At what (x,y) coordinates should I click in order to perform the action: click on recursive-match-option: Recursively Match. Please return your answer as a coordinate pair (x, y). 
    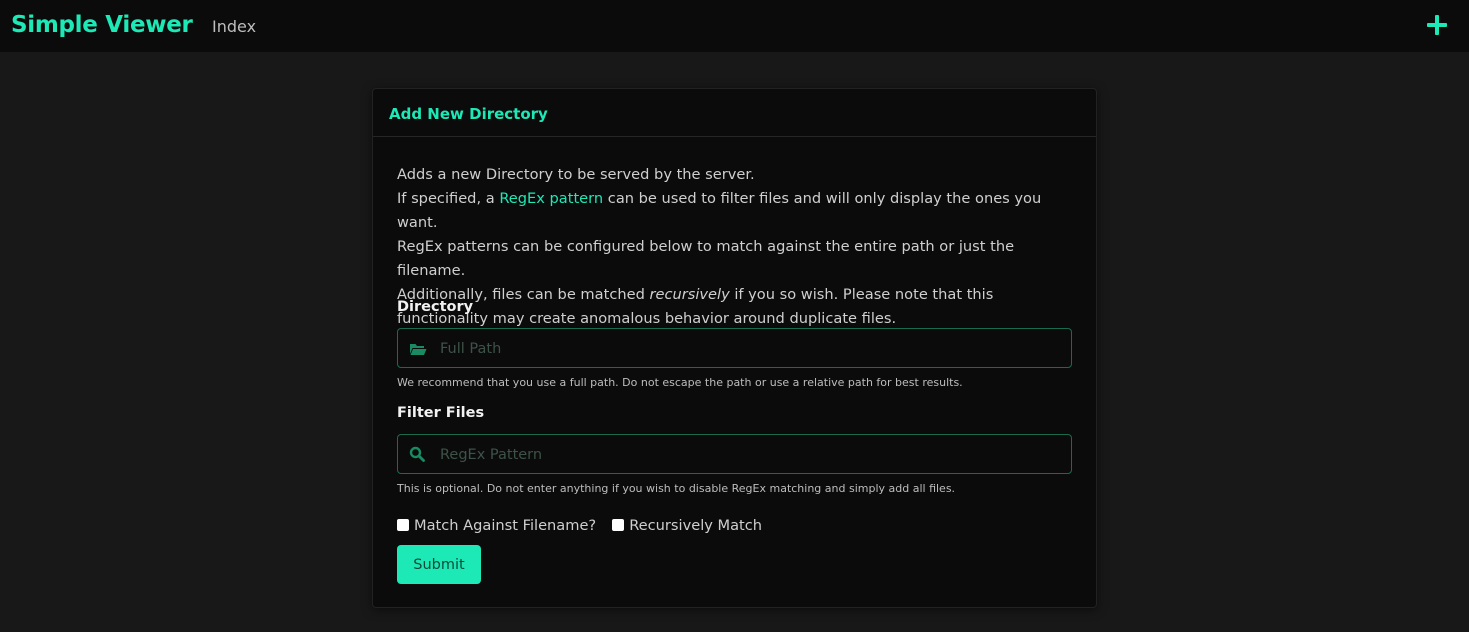
    Looking at the image, I should click on (687, 525).